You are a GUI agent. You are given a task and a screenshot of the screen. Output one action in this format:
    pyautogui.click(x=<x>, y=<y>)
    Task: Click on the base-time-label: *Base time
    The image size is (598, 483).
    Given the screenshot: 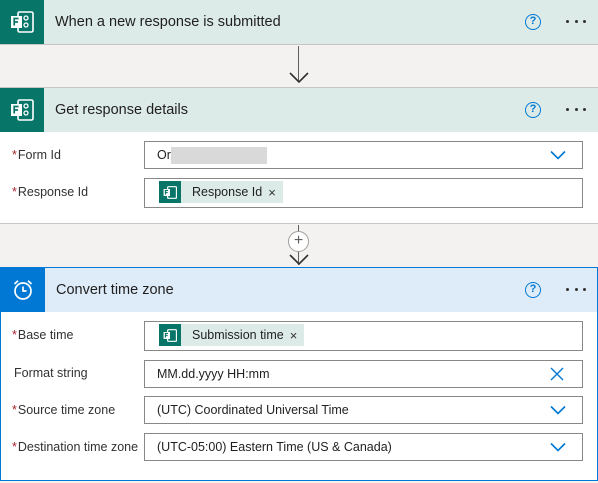 What is the action you would take?
    pyautogui.click(x=43, y=335)
    